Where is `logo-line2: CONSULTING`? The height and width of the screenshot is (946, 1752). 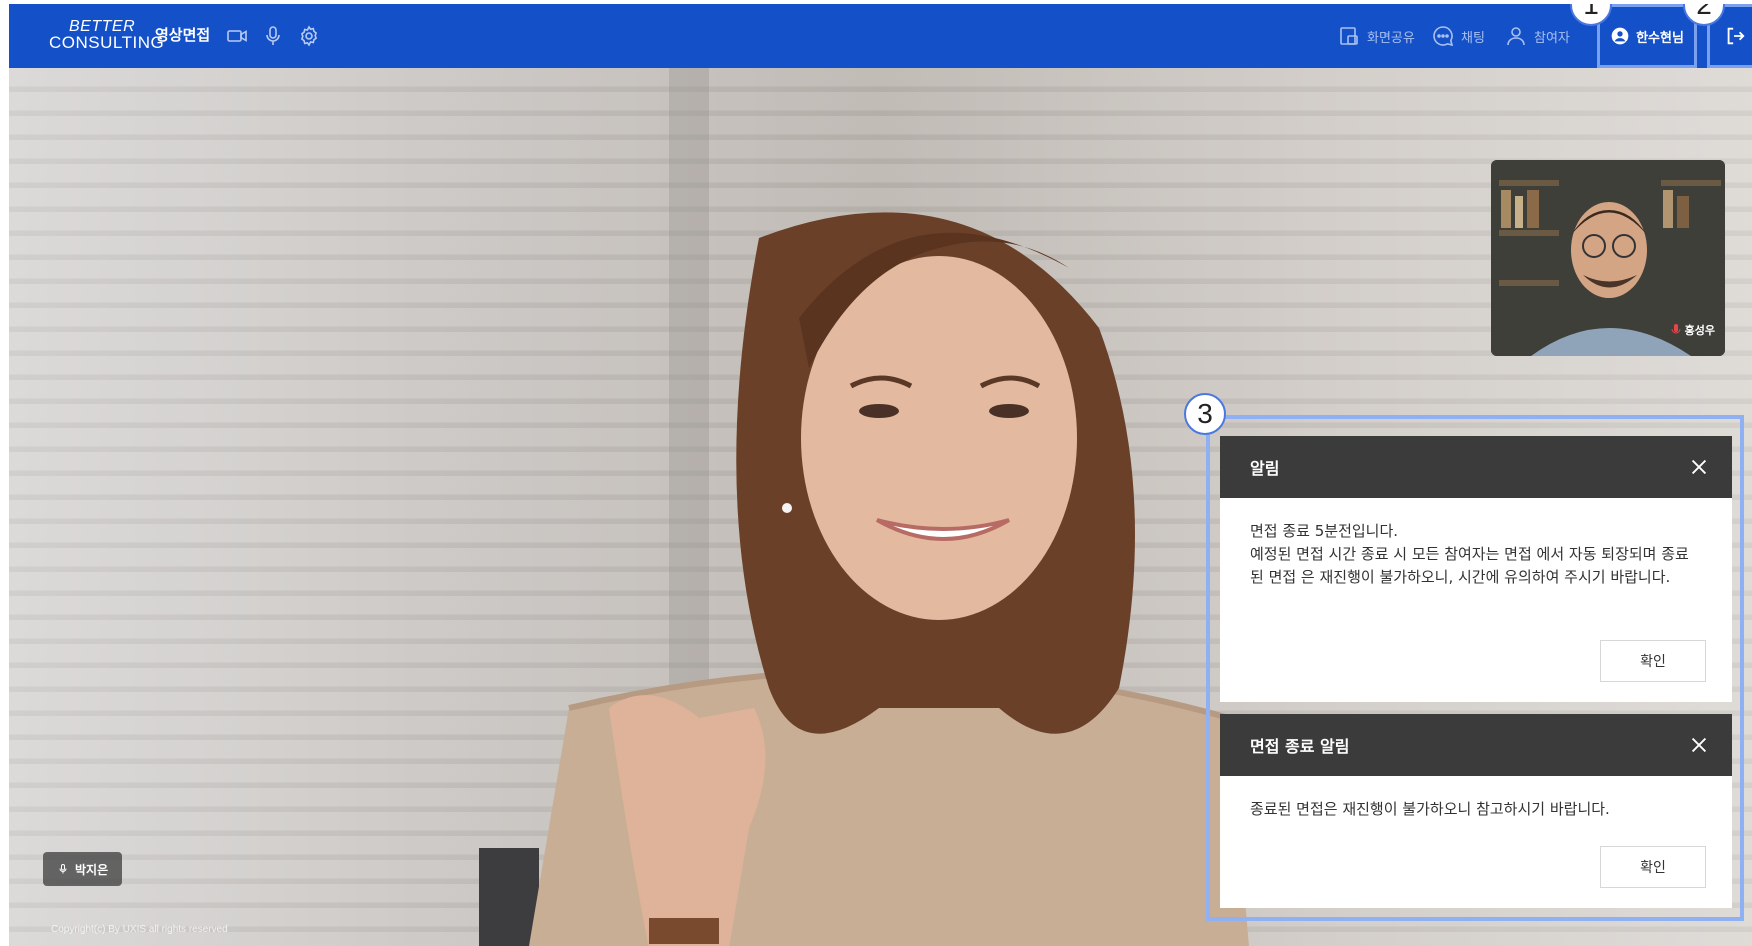 logo-line2: CONSULTING is located at coordinates (107, 42).